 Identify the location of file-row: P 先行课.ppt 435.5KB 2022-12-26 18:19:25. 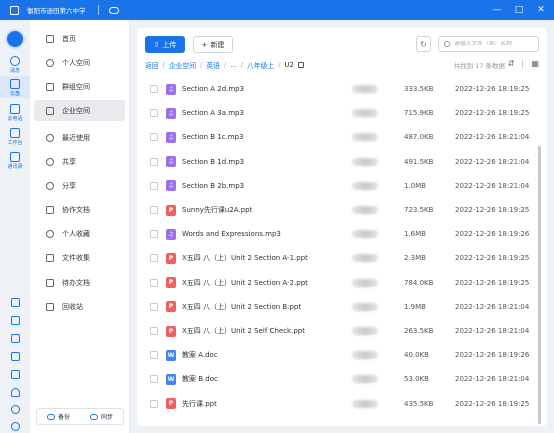
(337, 404).